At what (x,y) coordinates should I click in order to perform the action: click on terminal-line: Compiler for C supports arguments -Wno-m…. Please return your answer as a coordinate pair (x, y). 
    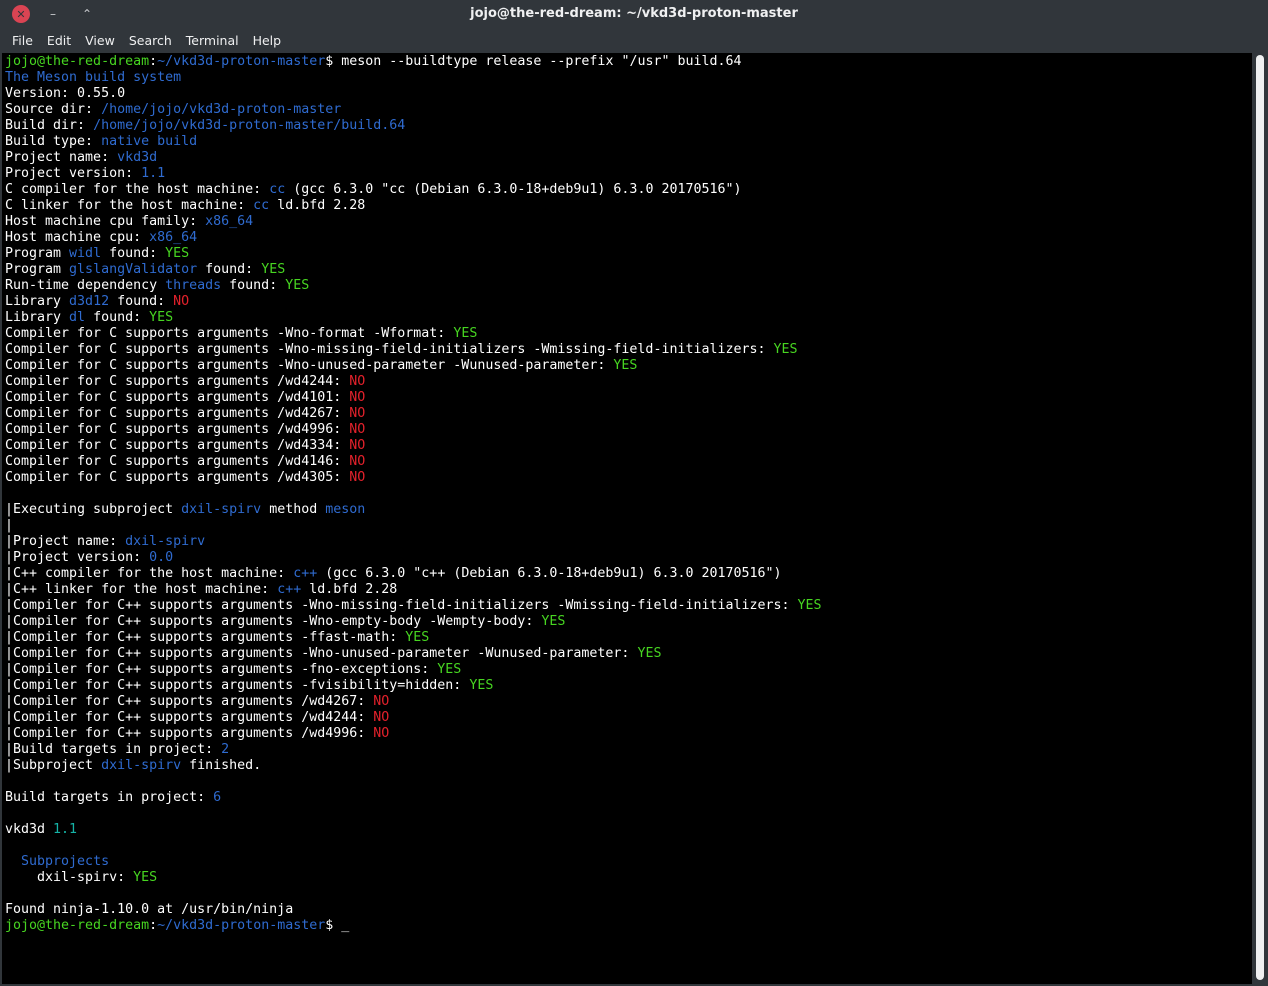
    Looking at the image, I should click on (413, 350).